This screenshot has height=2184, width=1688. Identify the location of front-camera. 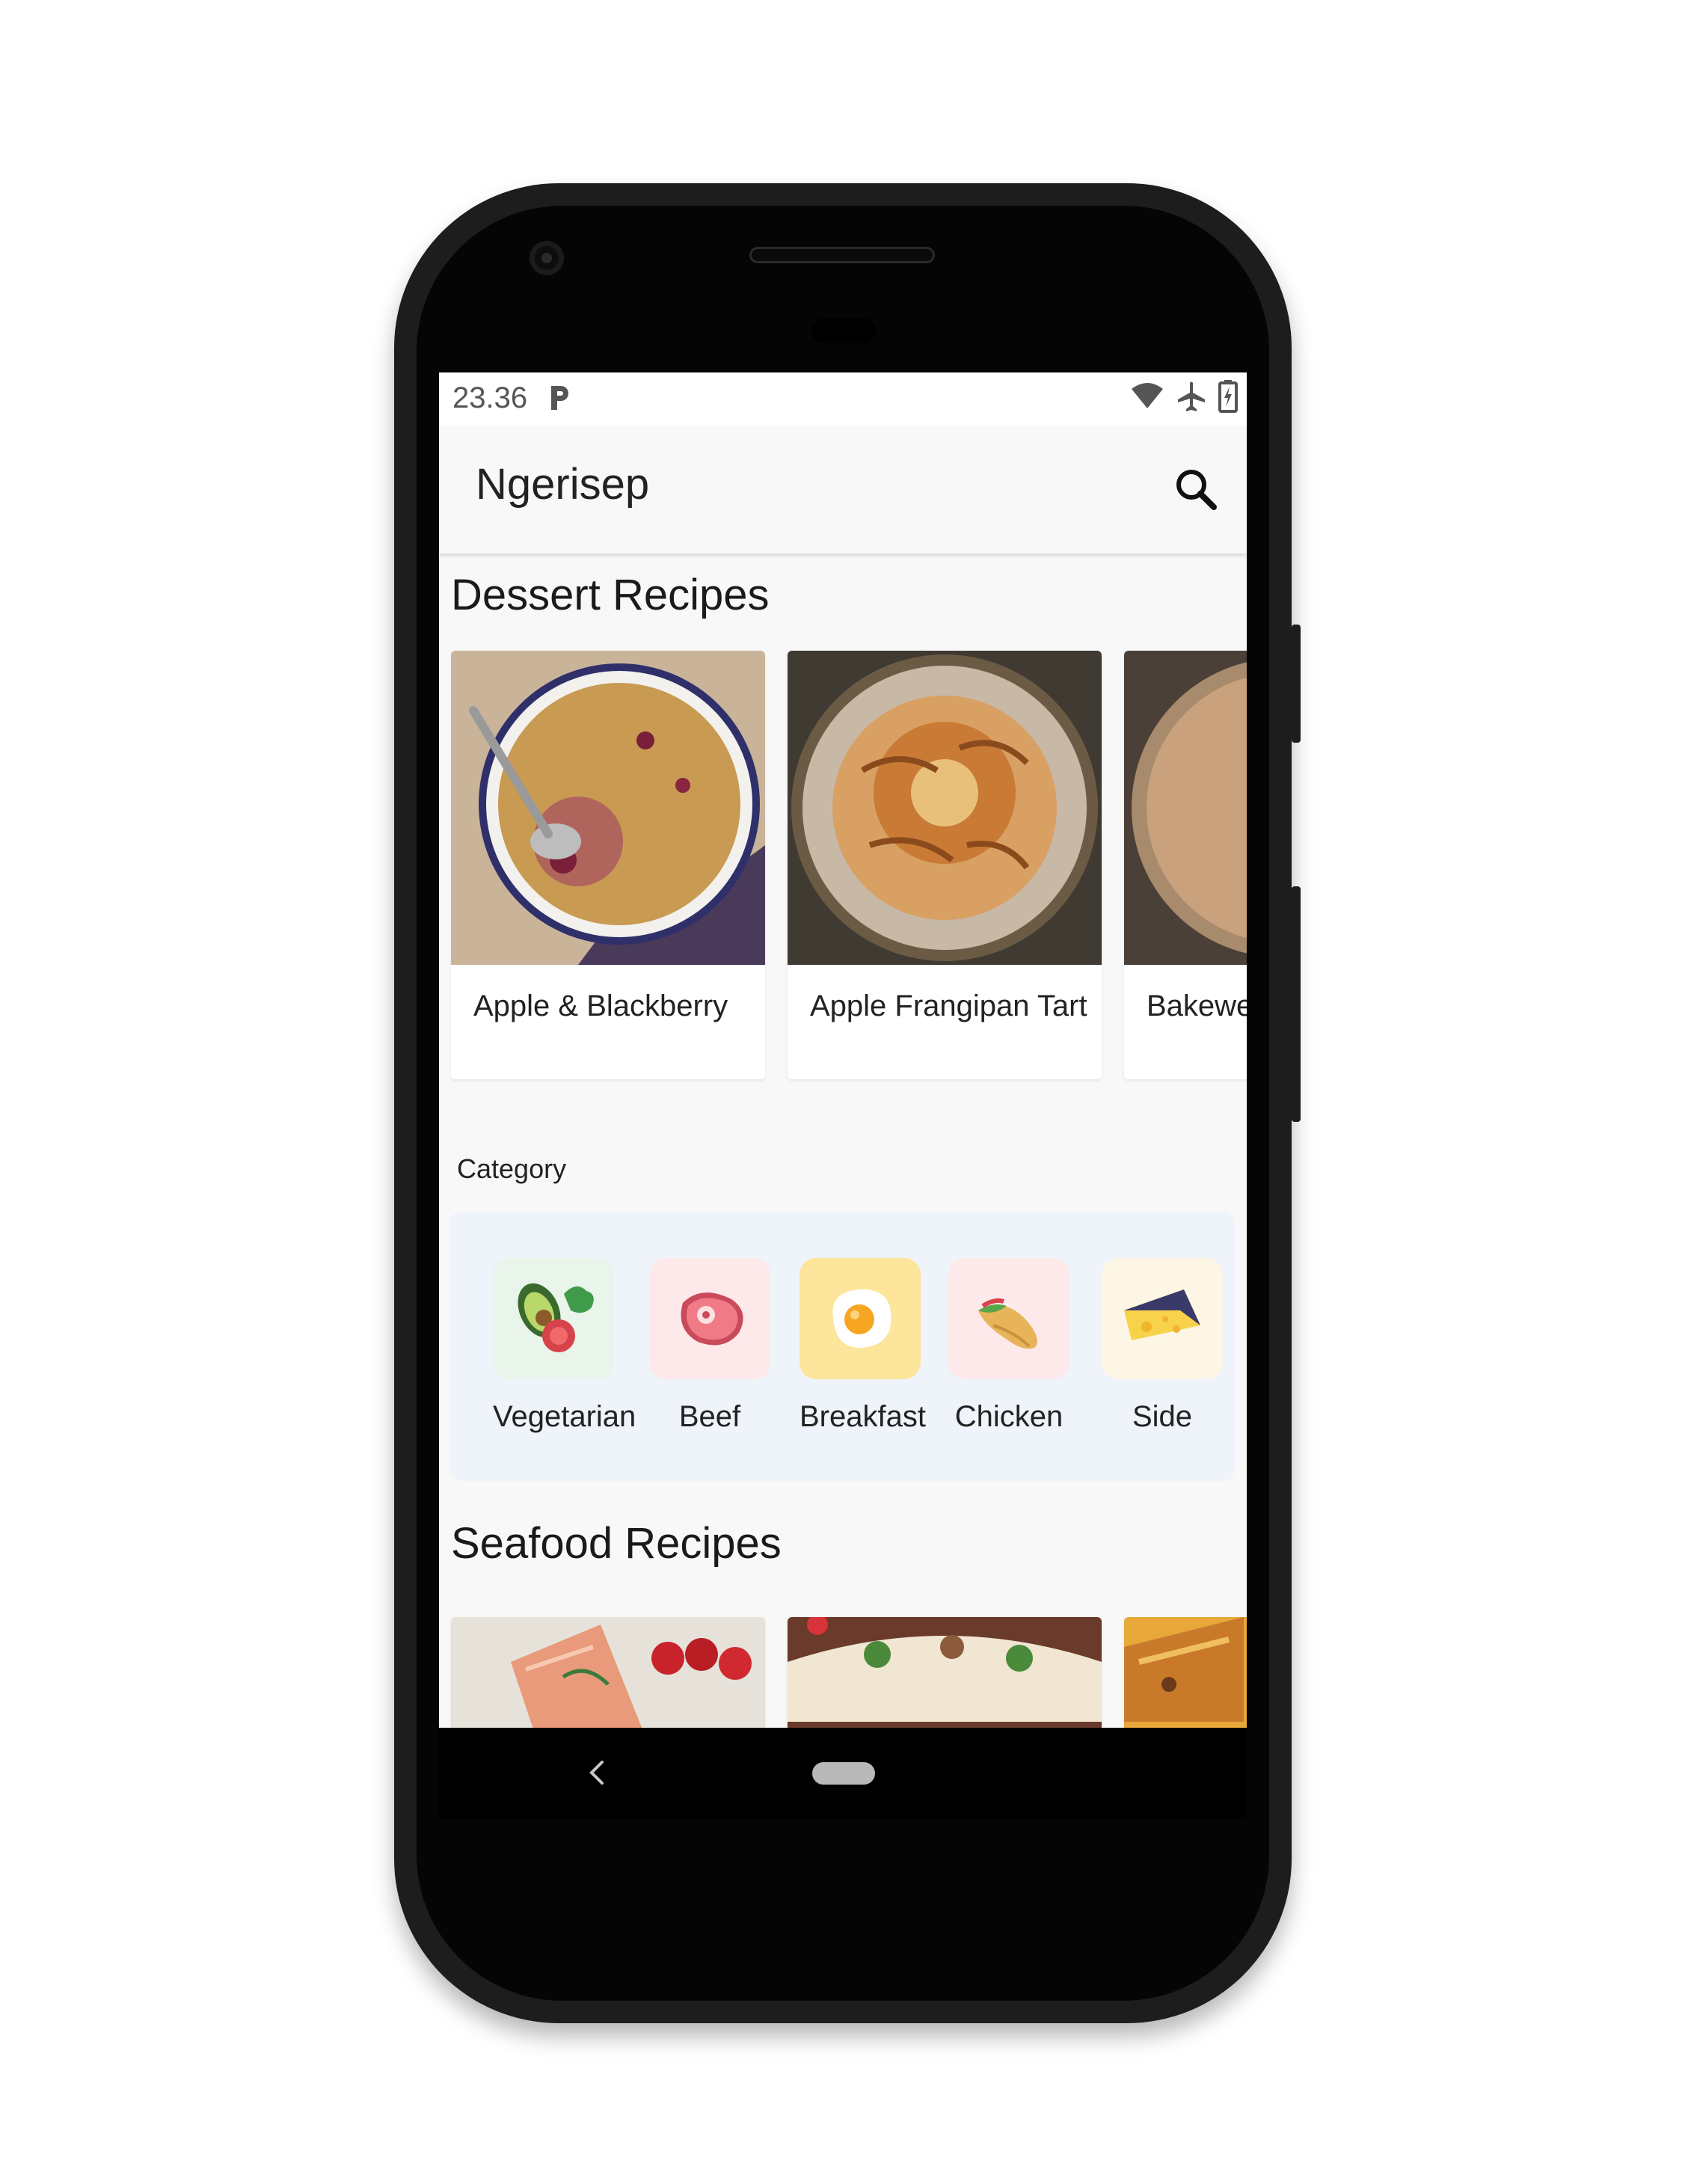
(547, 258).